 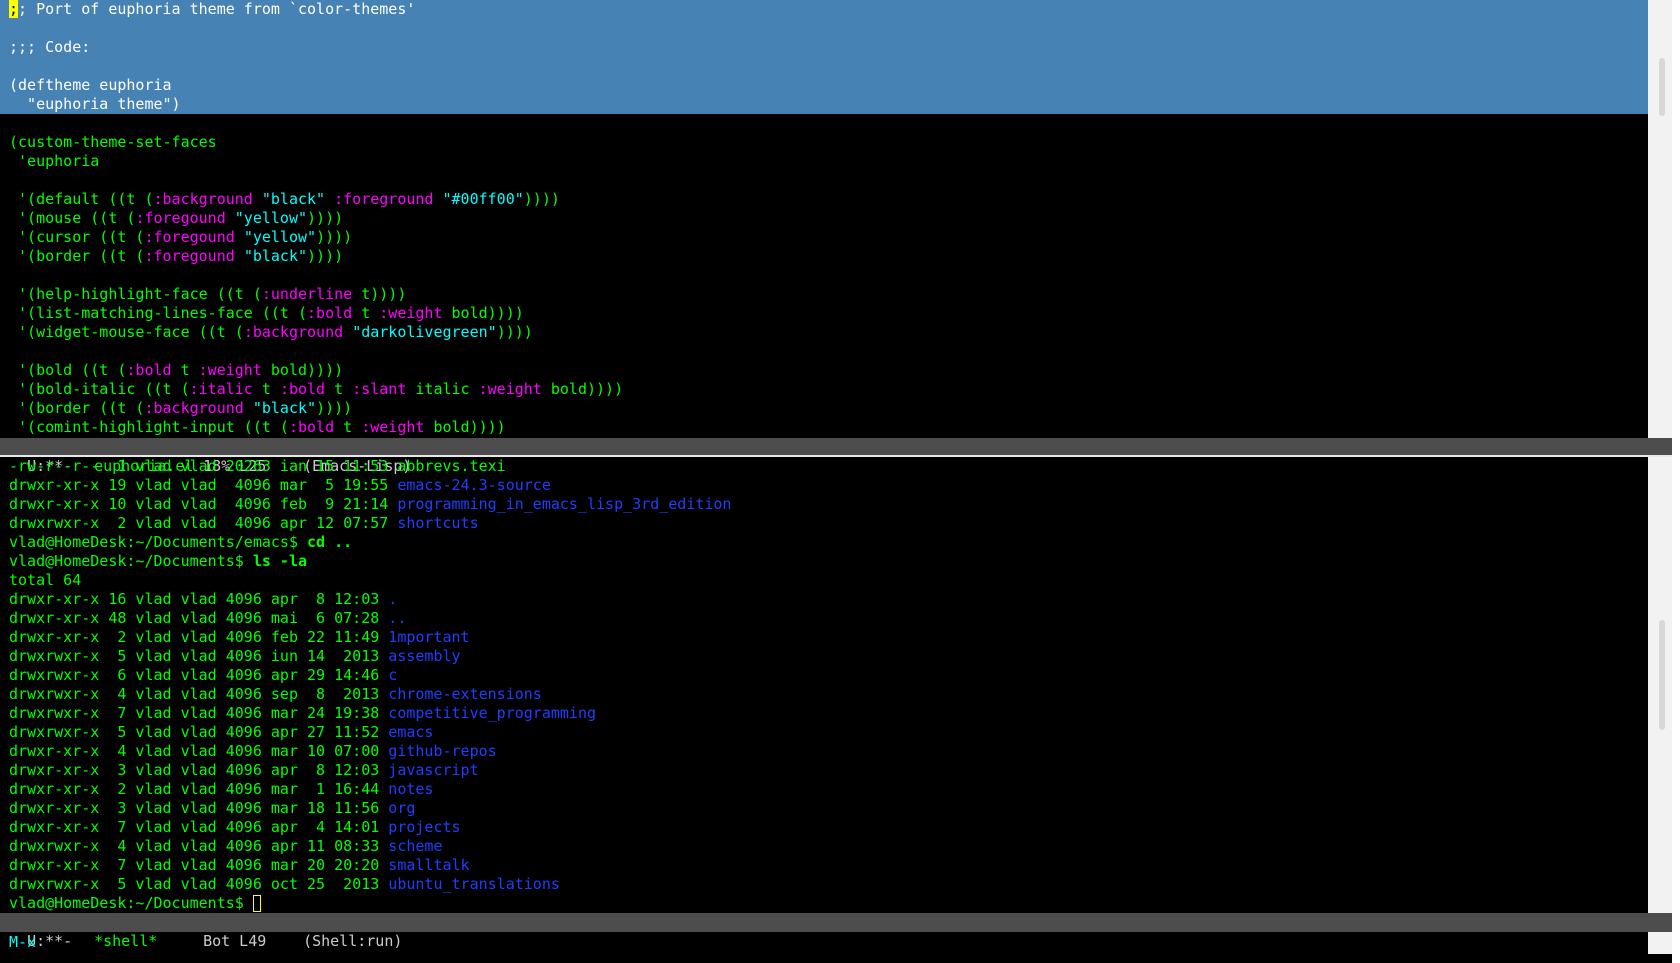 What do you see at coordinates (393, 675) in the screenshot?
I see `directory-name: c` at bounding box center [393, 675].